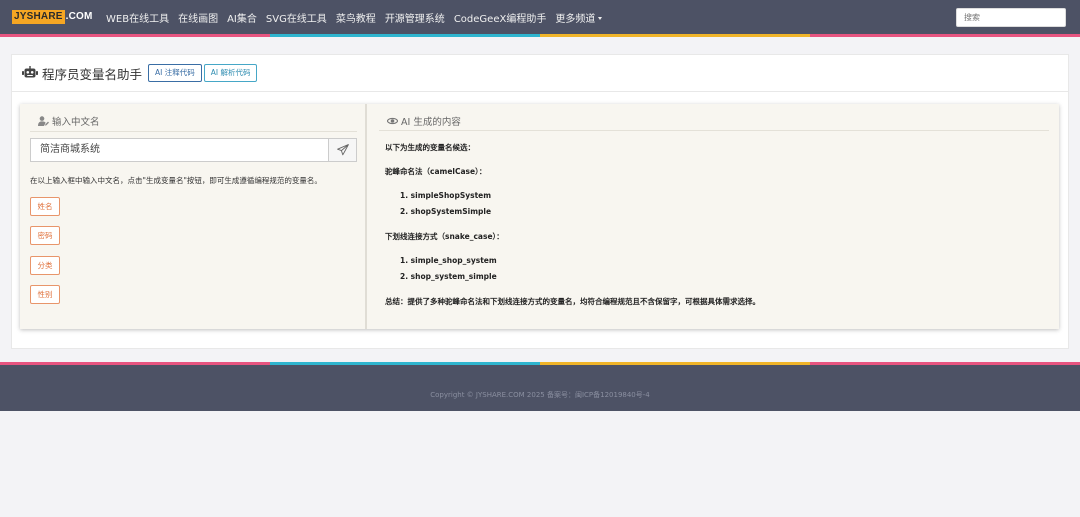  What do you see at coordinates (446, 195) in the screenshot?
I see `camel-case-item: 1. simpleShopSystem` at bounding box center [446, 195].